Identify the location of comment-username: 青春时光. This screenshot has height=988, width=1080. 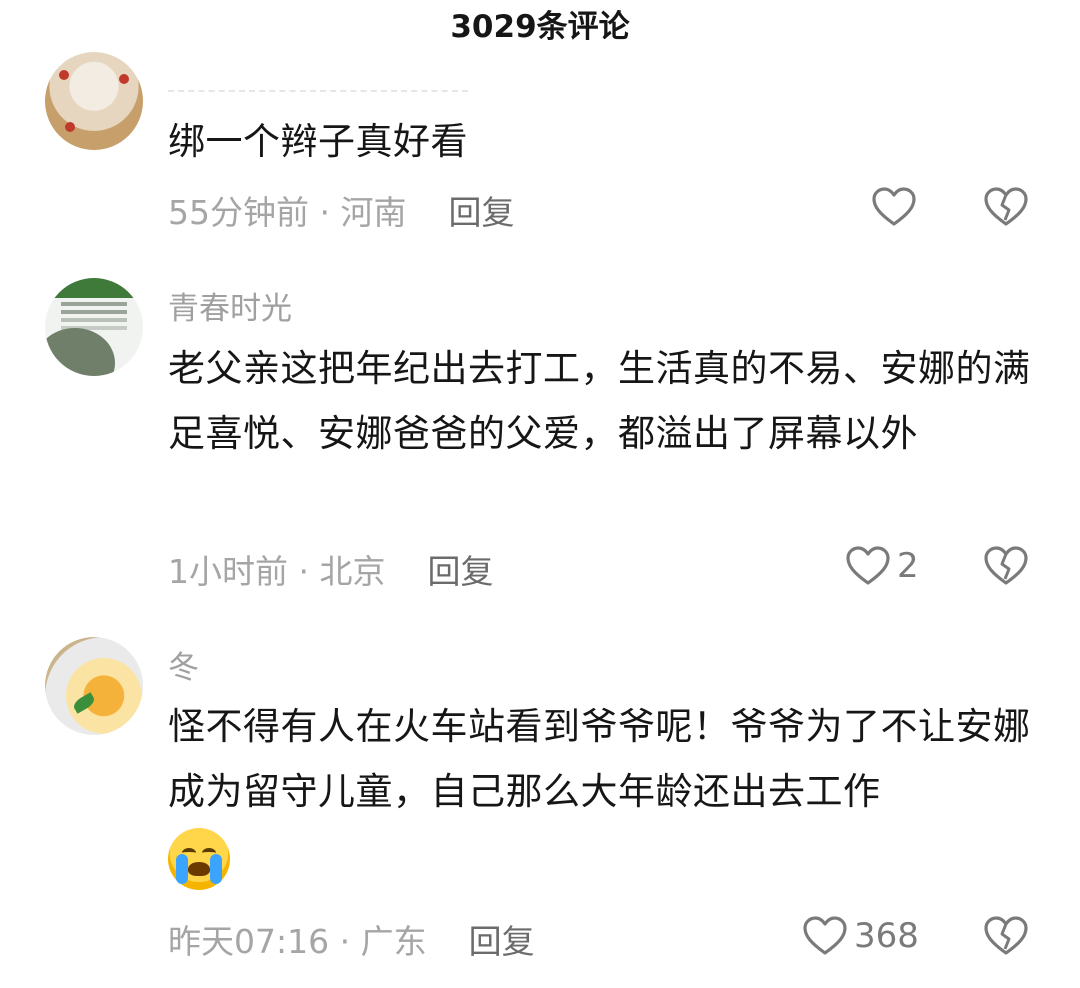
(230, 305).